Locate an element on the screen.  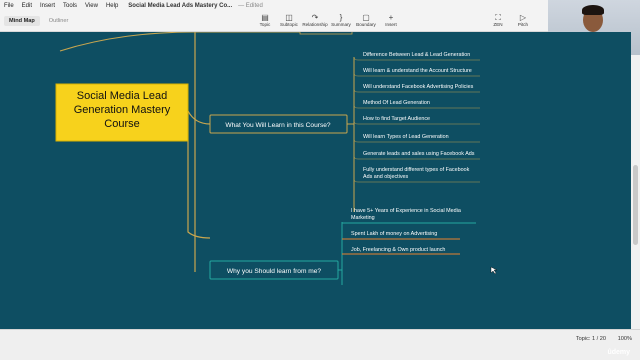
branch2-item-3-label: Job, Freelancing & Own product launch is located at coordinates (398, 250).